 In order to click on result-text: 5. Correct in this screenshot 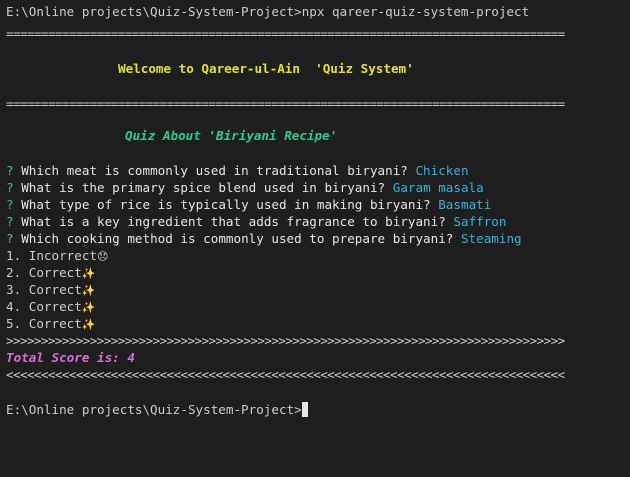, I will do `click(44, 323)`.